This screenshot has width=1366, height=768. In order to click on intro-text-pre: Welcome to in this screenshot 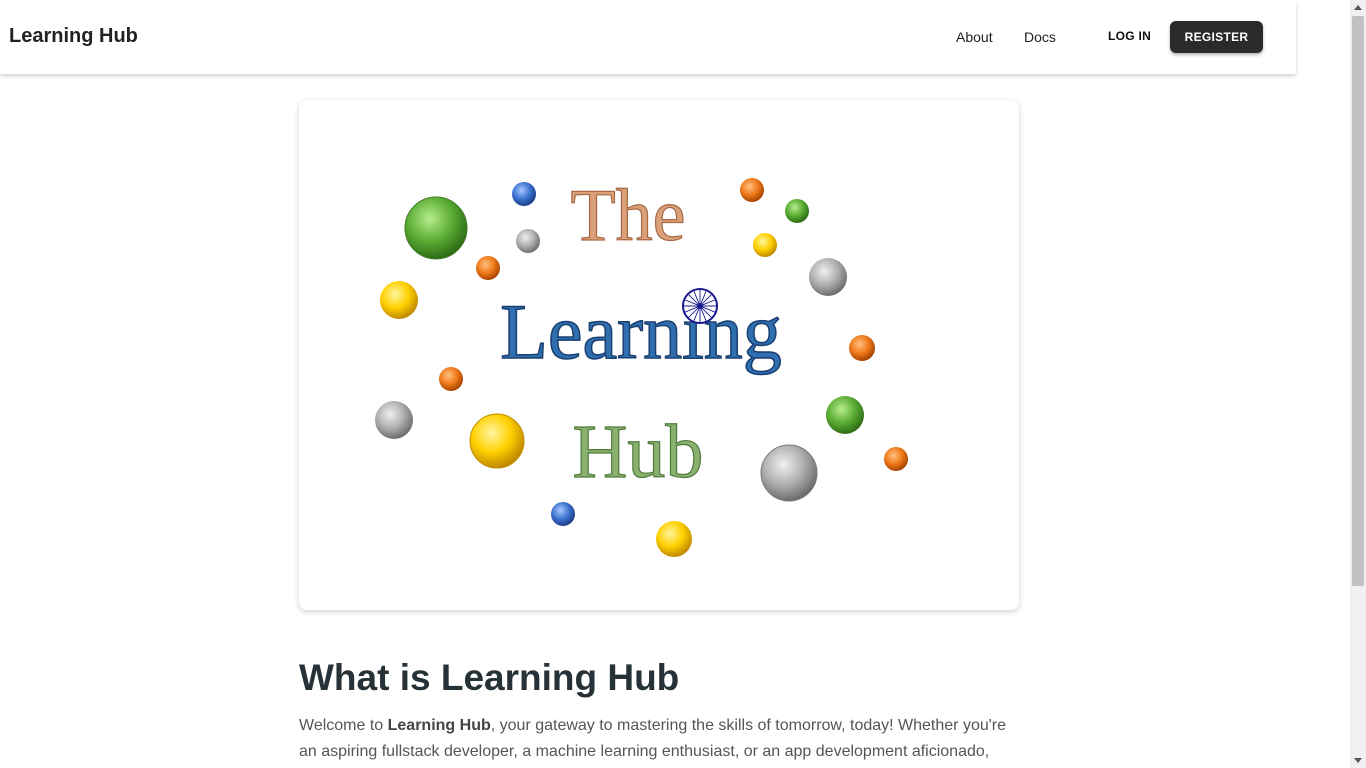, I will do `click(343, 725)`.